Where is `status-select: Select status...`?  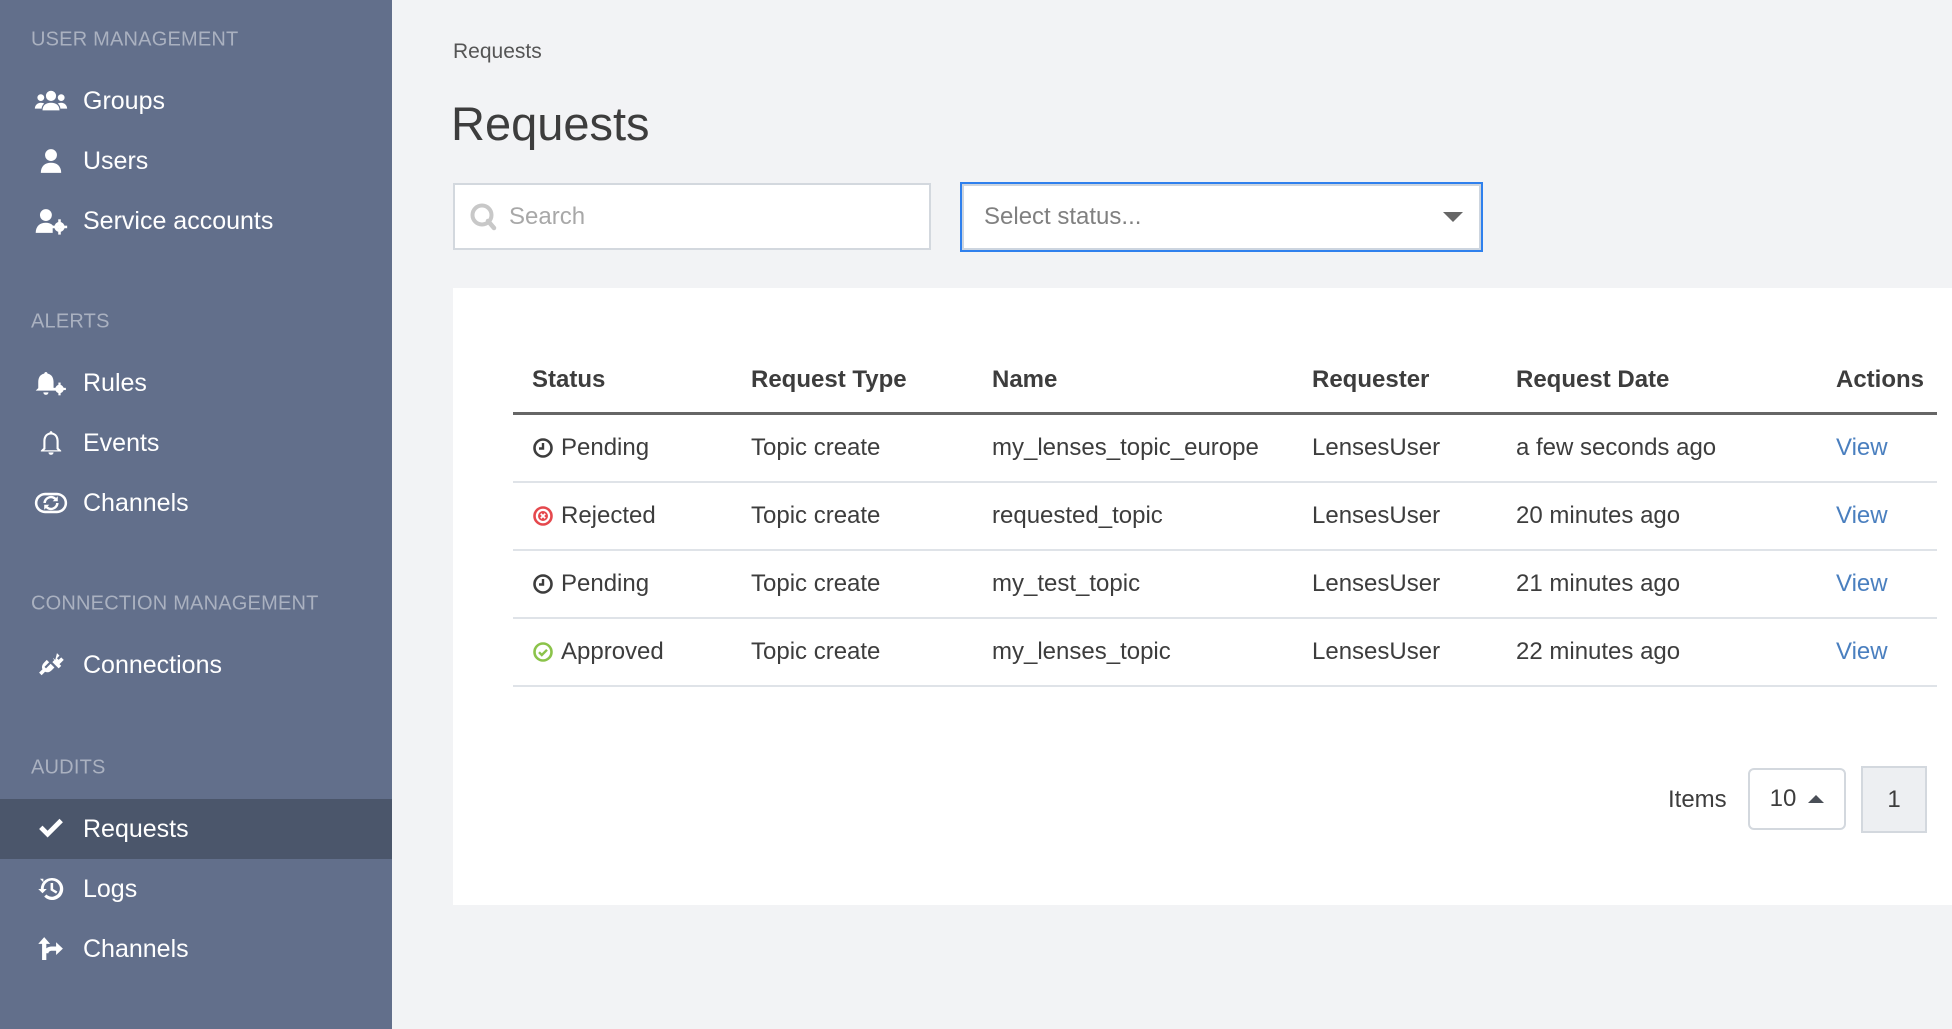
status-select: Select status... is located at coordinates (1221, 217).